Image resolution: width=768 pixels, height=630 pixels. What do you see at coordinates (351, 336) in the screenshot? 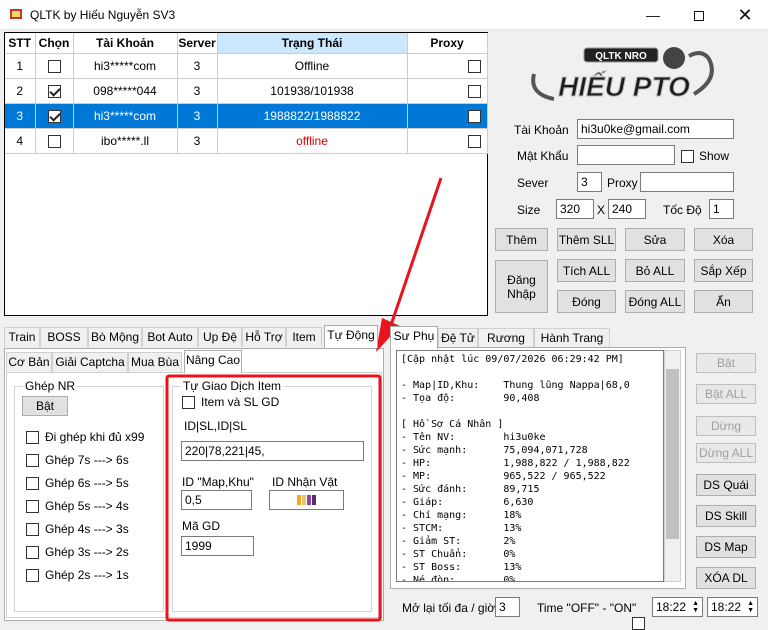
I see `tab-tu-dong: Tự Động` at bounding box center [351, 336].